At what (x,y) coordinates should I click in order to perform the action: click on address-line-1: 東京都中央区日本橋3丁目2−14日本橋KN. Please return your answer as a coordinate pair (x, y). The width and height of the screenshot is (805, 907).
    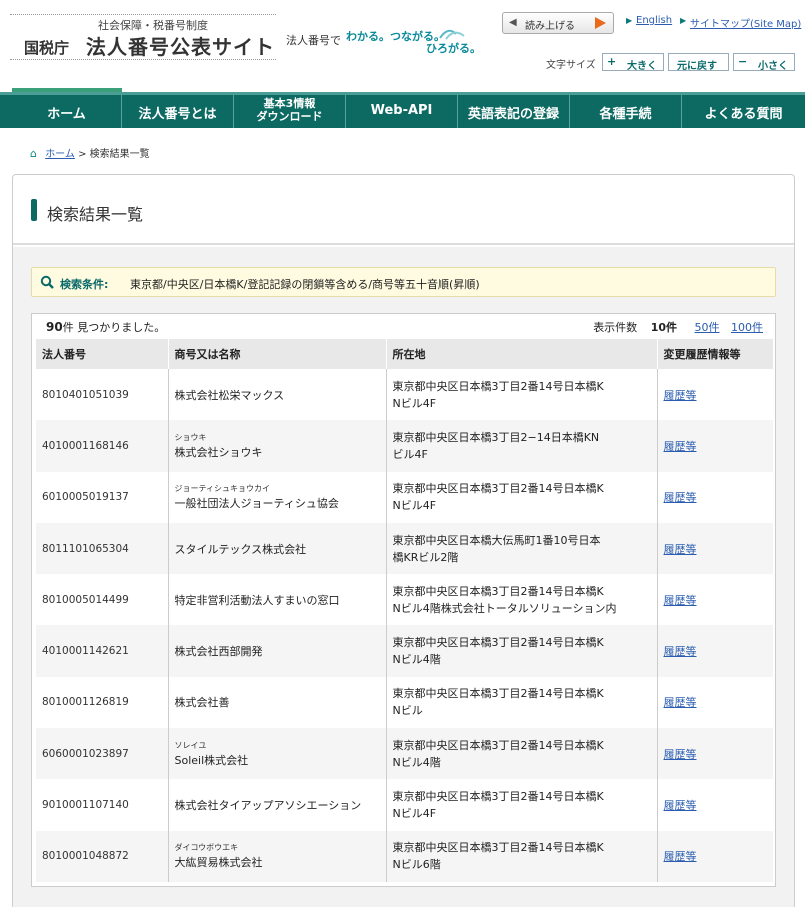
    Looking at the image, I should click on (496, 437).